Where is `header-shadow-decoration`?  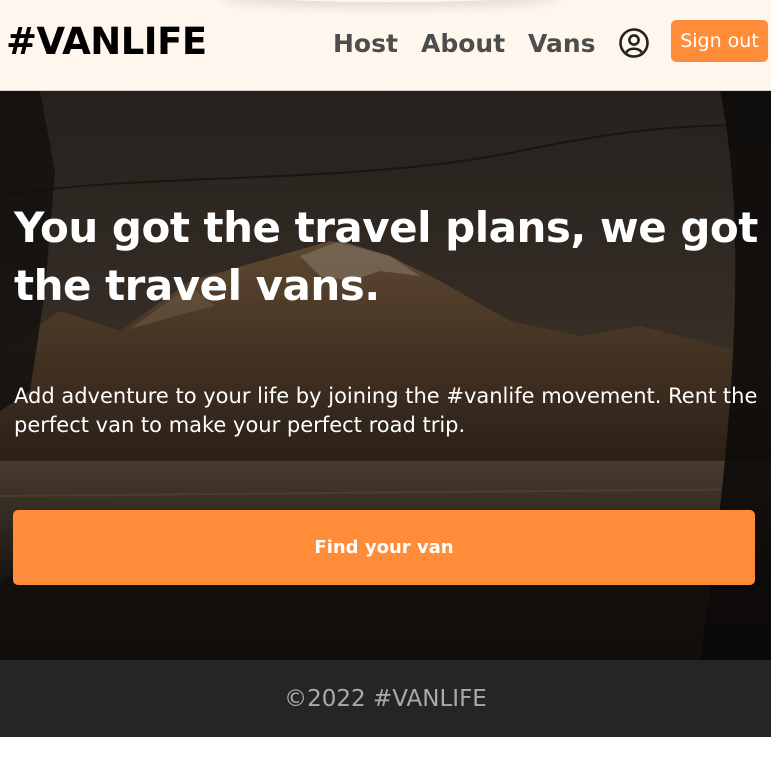
header-shadow-decoration is located at coordinates (390, 1).